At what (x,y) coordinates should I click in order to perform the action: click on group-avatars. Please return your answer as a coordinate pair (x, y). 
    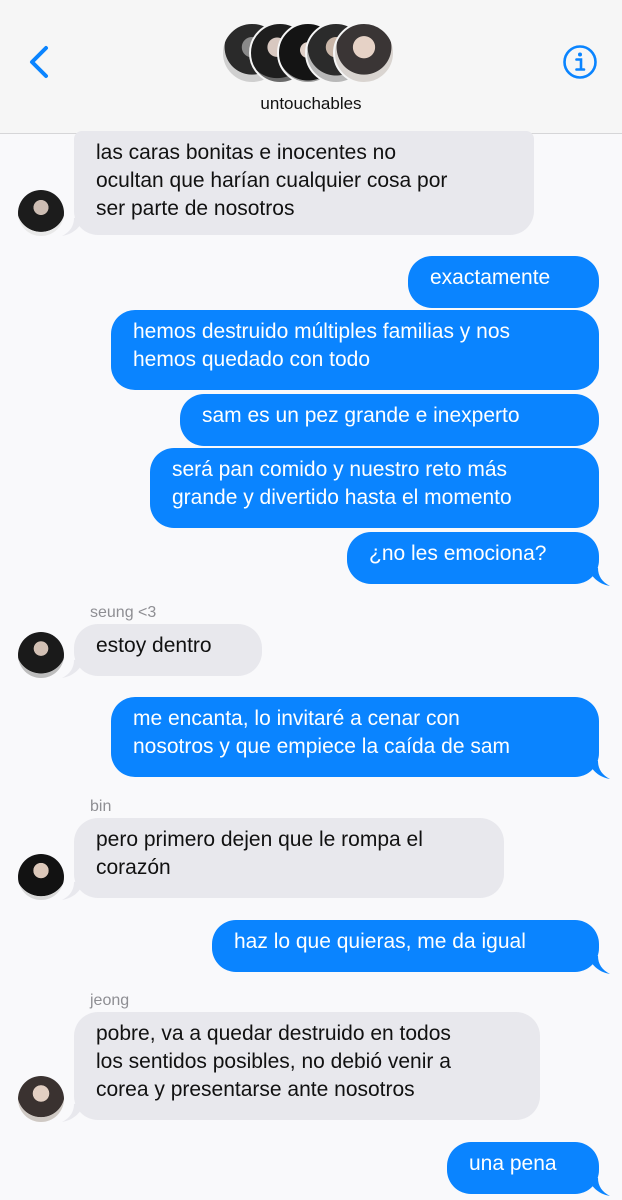
    Looking at the image, I should click on (312, 53).